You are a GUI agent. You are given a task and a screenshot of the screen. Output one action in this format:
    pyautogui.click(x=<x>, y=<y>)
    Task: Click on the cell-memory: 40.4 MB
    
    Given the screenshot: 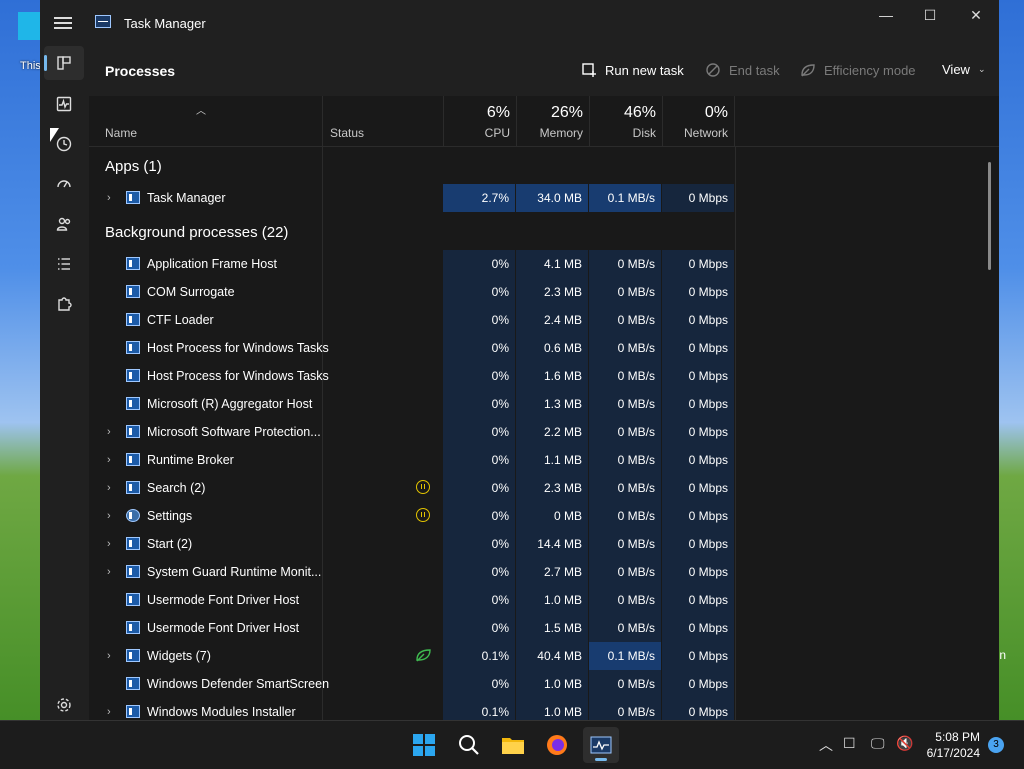 What is the action you would take?
    pyautogui.click(x=552, y=656)
    